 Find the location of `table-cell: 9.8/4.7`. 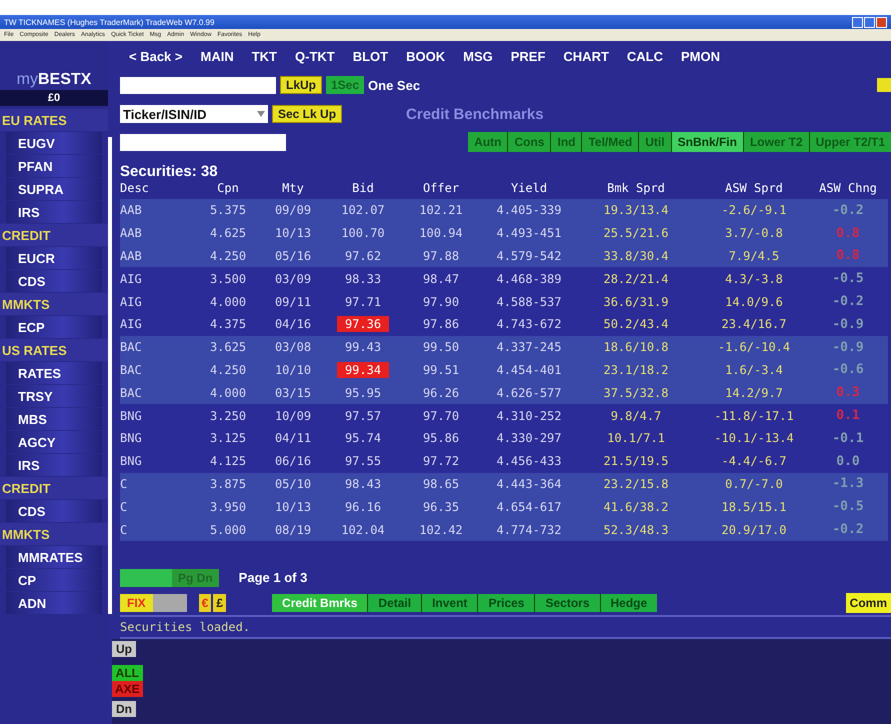

table-cell: 9.8/4.7 is located at coordinates (636, 415).